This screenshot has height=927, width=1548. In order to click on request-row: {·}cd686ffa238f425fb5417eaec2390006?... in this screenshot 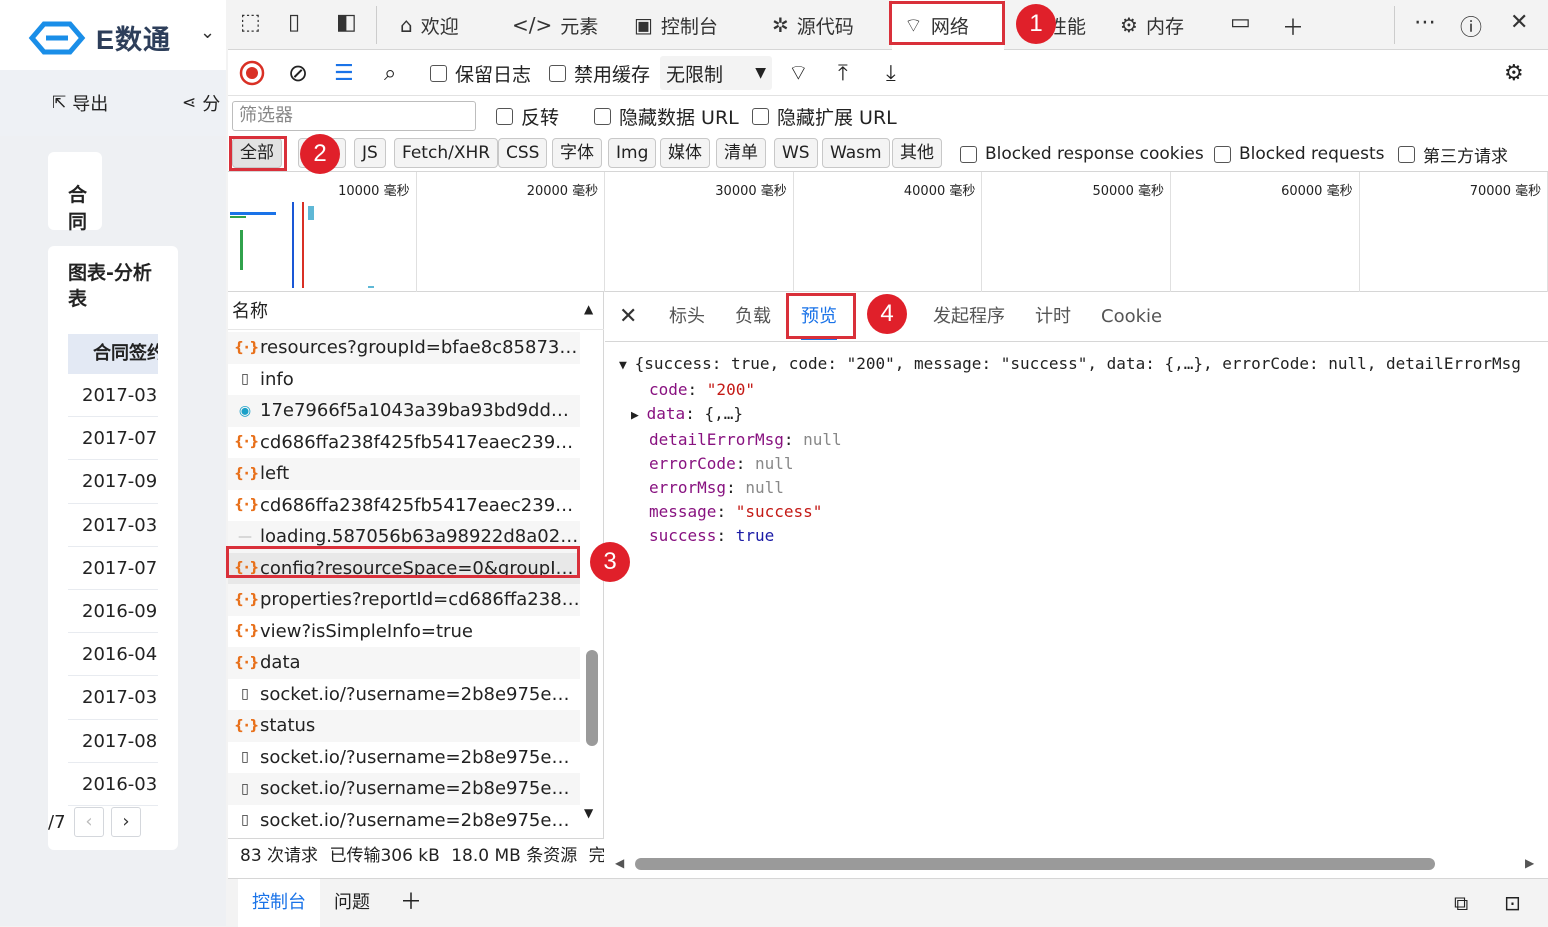, I will do `click(404, 506)`.